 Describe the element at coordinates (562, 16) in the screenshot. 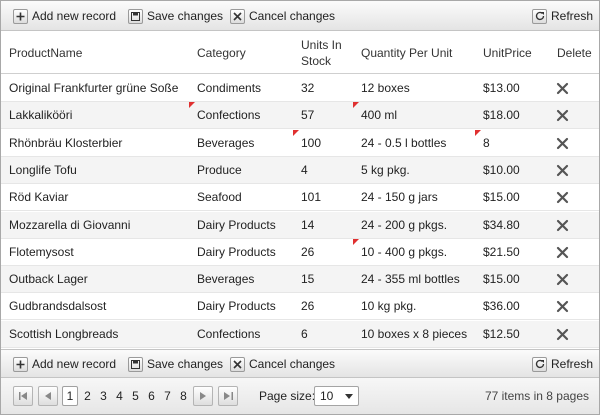

I see `refresh-button: Refresh` at that location.